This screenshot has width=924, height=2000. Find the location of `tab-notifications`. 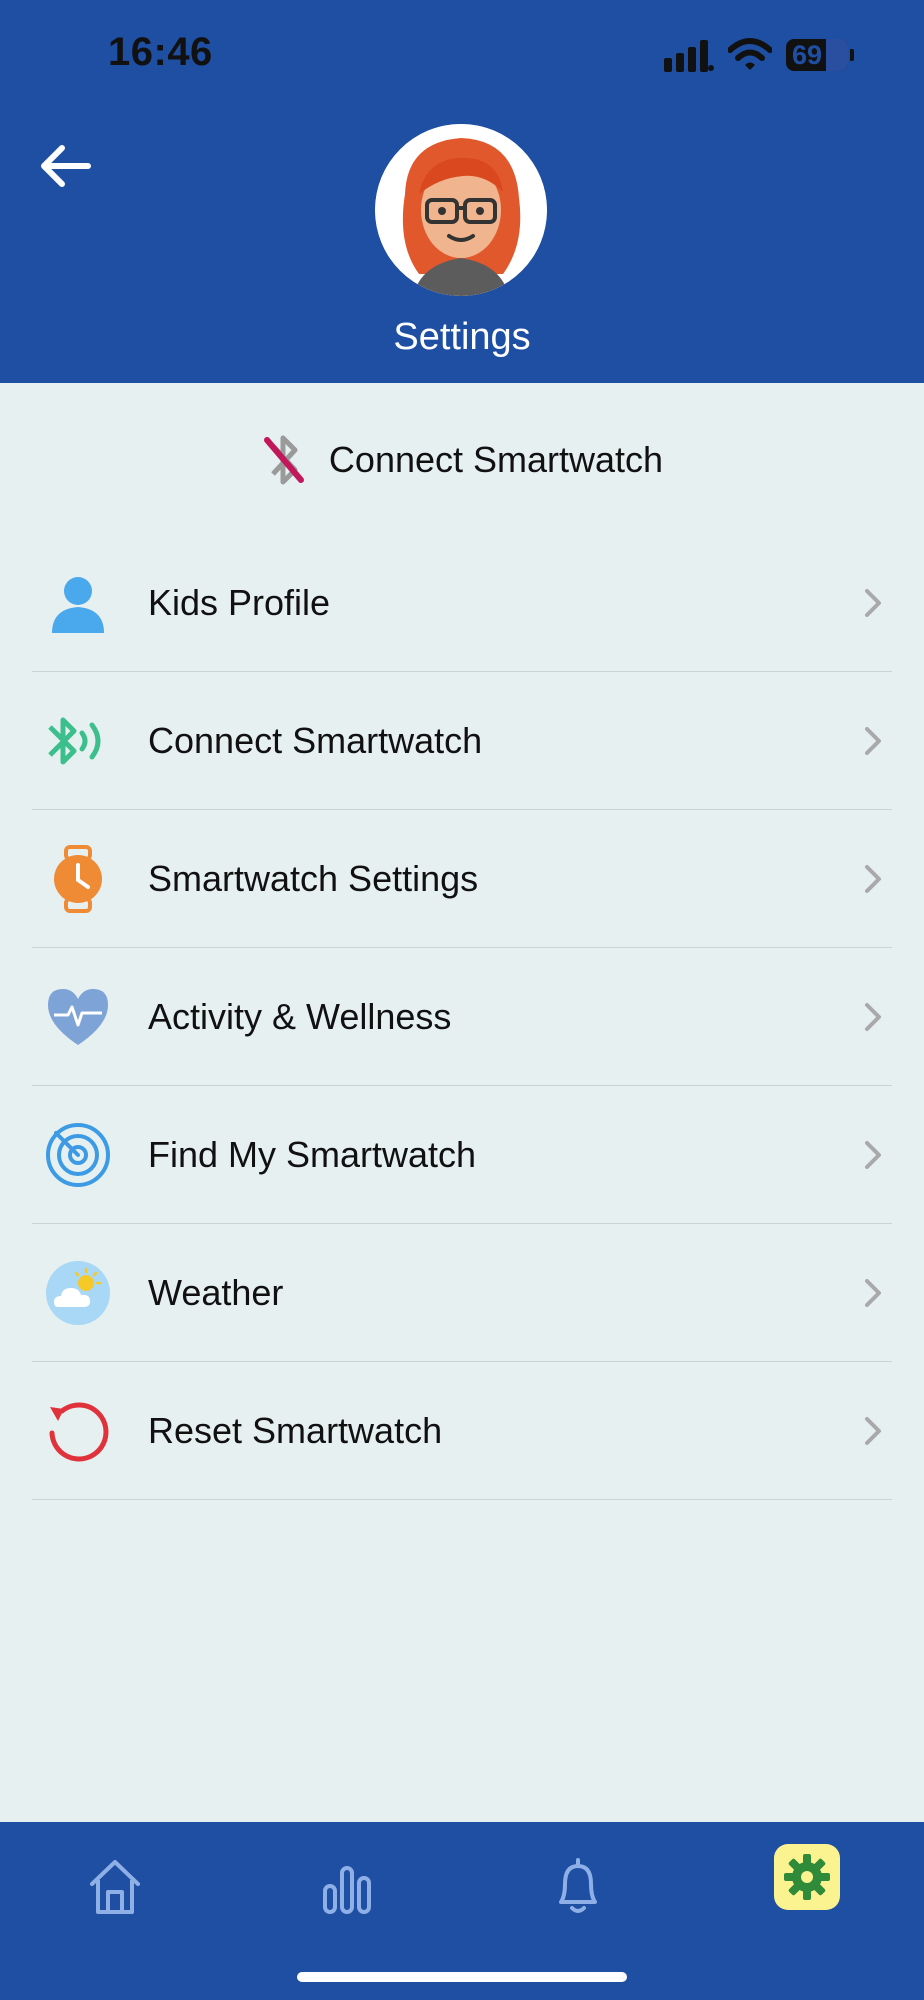

tab-notifications is located at coordinates (578, 1887).